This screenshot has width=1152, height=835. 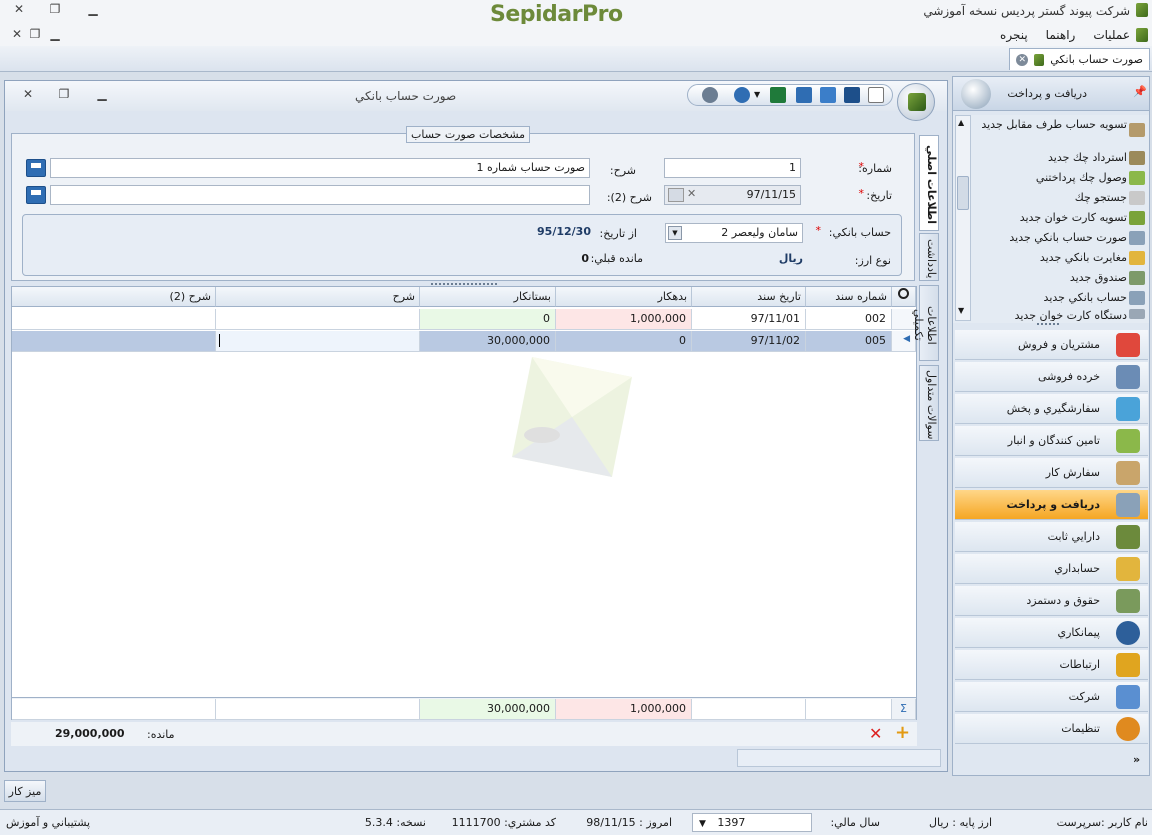 What do you see at coordinates (1073, 217) in the screenshot?
I see `task-settle-card-reader: تسويه کارت خوان جديد` at bounding box center [1073, 217].